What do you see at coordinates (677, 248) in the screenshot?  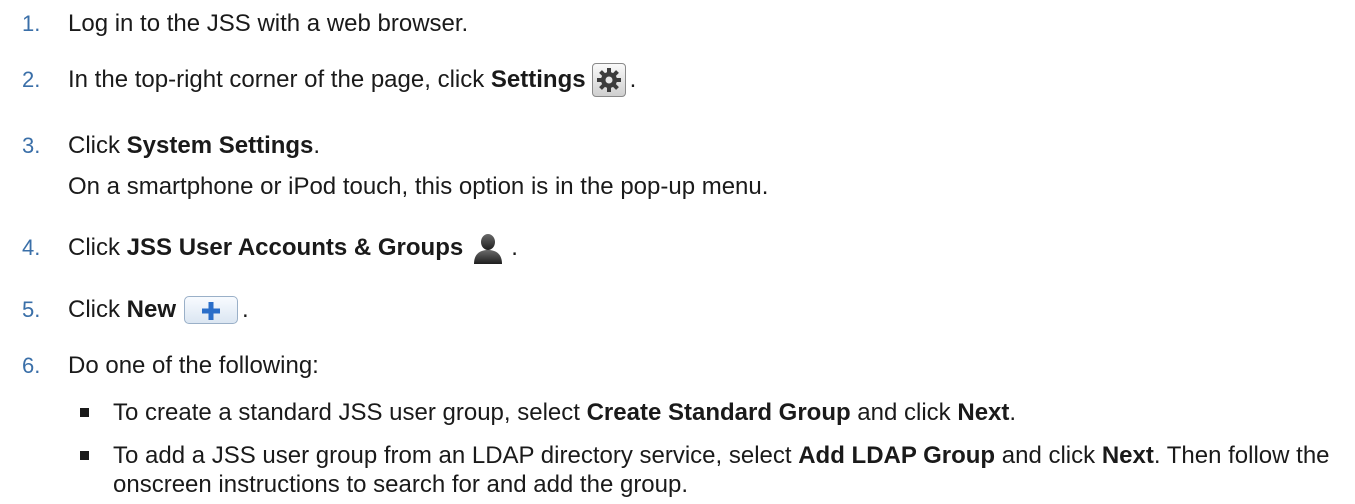 I see `step-4: 4. Click JSS User Accounts & Groups .` at bounding box center [677, 248].